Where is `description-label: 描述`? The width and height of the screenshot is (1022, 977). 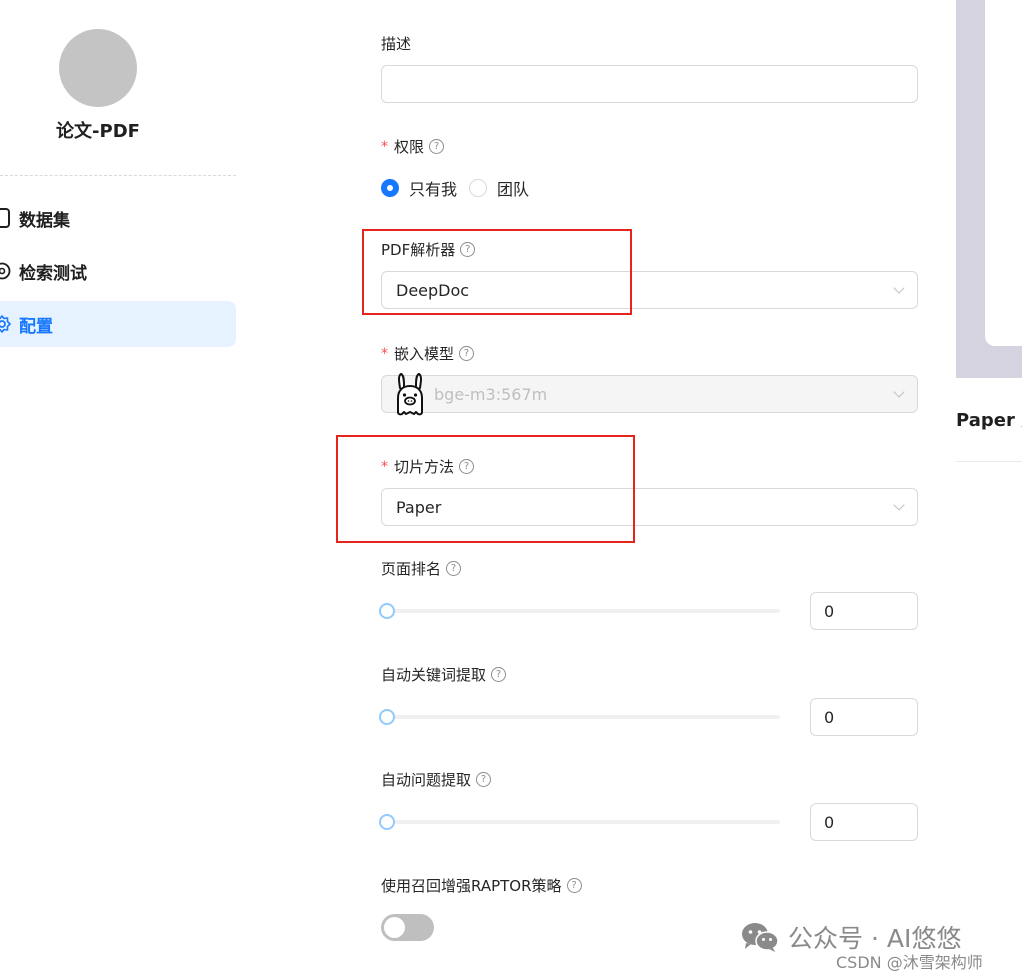
description-label: 描述 is located at coordinates (396, 43).